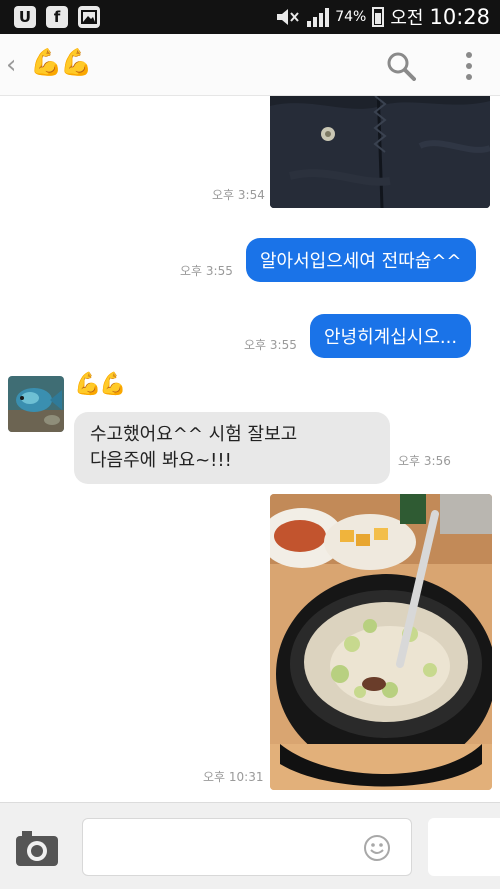 The height and width of the screenshot is (889, 500). Describe the element at coordinates (288, 17) in the screenshot. I see `mute-icon` at that location.